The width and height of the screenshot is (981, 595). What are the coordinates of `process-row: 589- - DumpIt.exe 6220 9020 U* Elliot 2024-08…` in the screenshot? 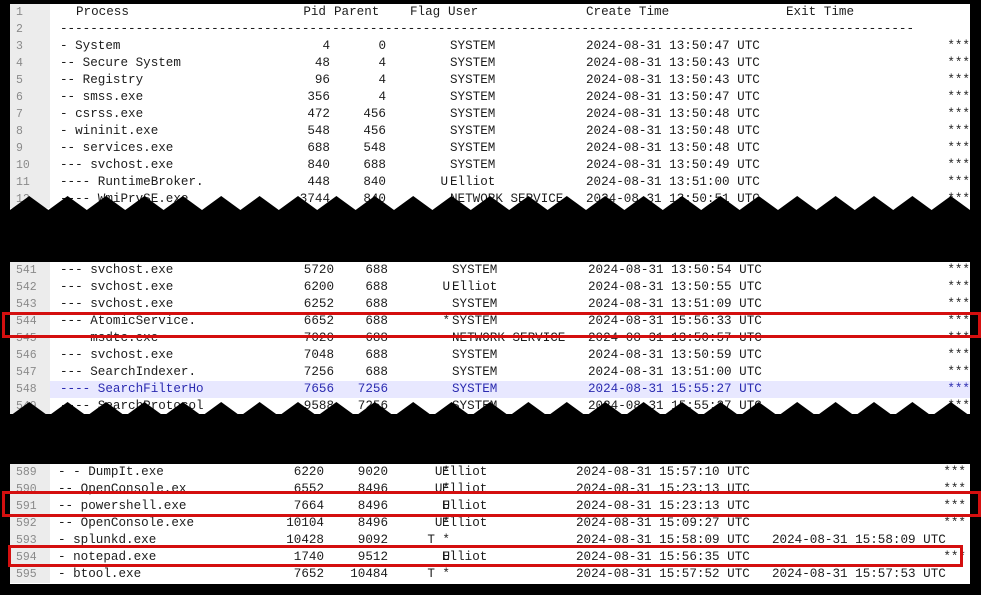 It's located at (490, 472).